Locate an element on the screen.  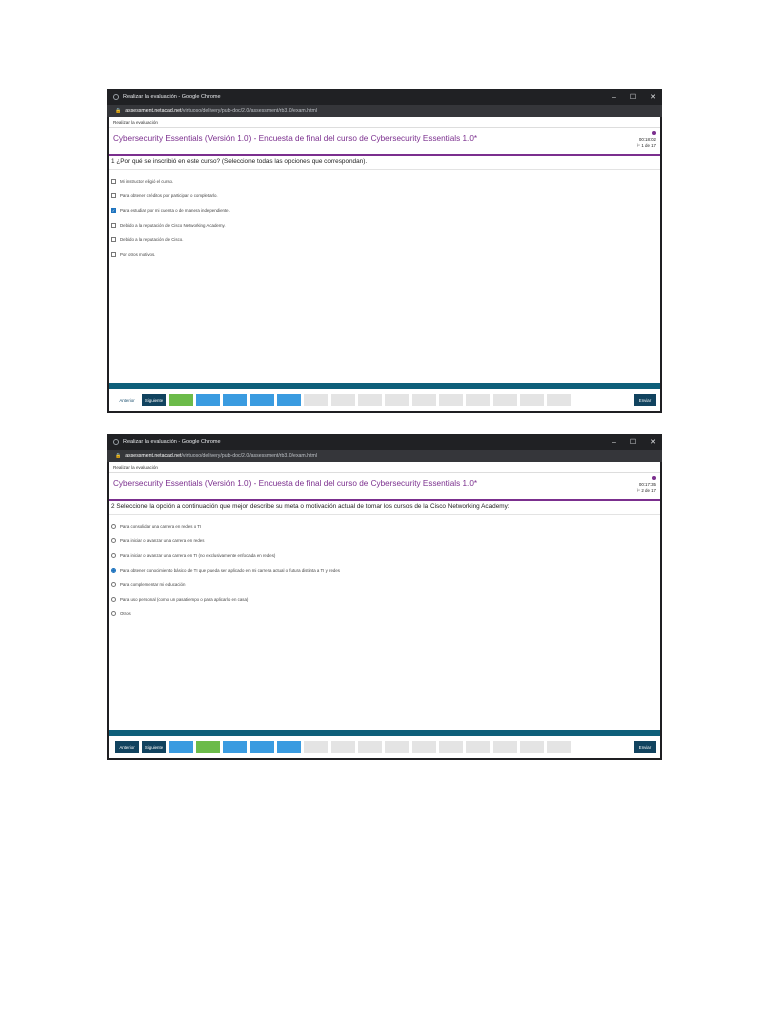
timer-box: 00:17:35 ⚐ 2 de 17 is located at coordinates (646, 485).